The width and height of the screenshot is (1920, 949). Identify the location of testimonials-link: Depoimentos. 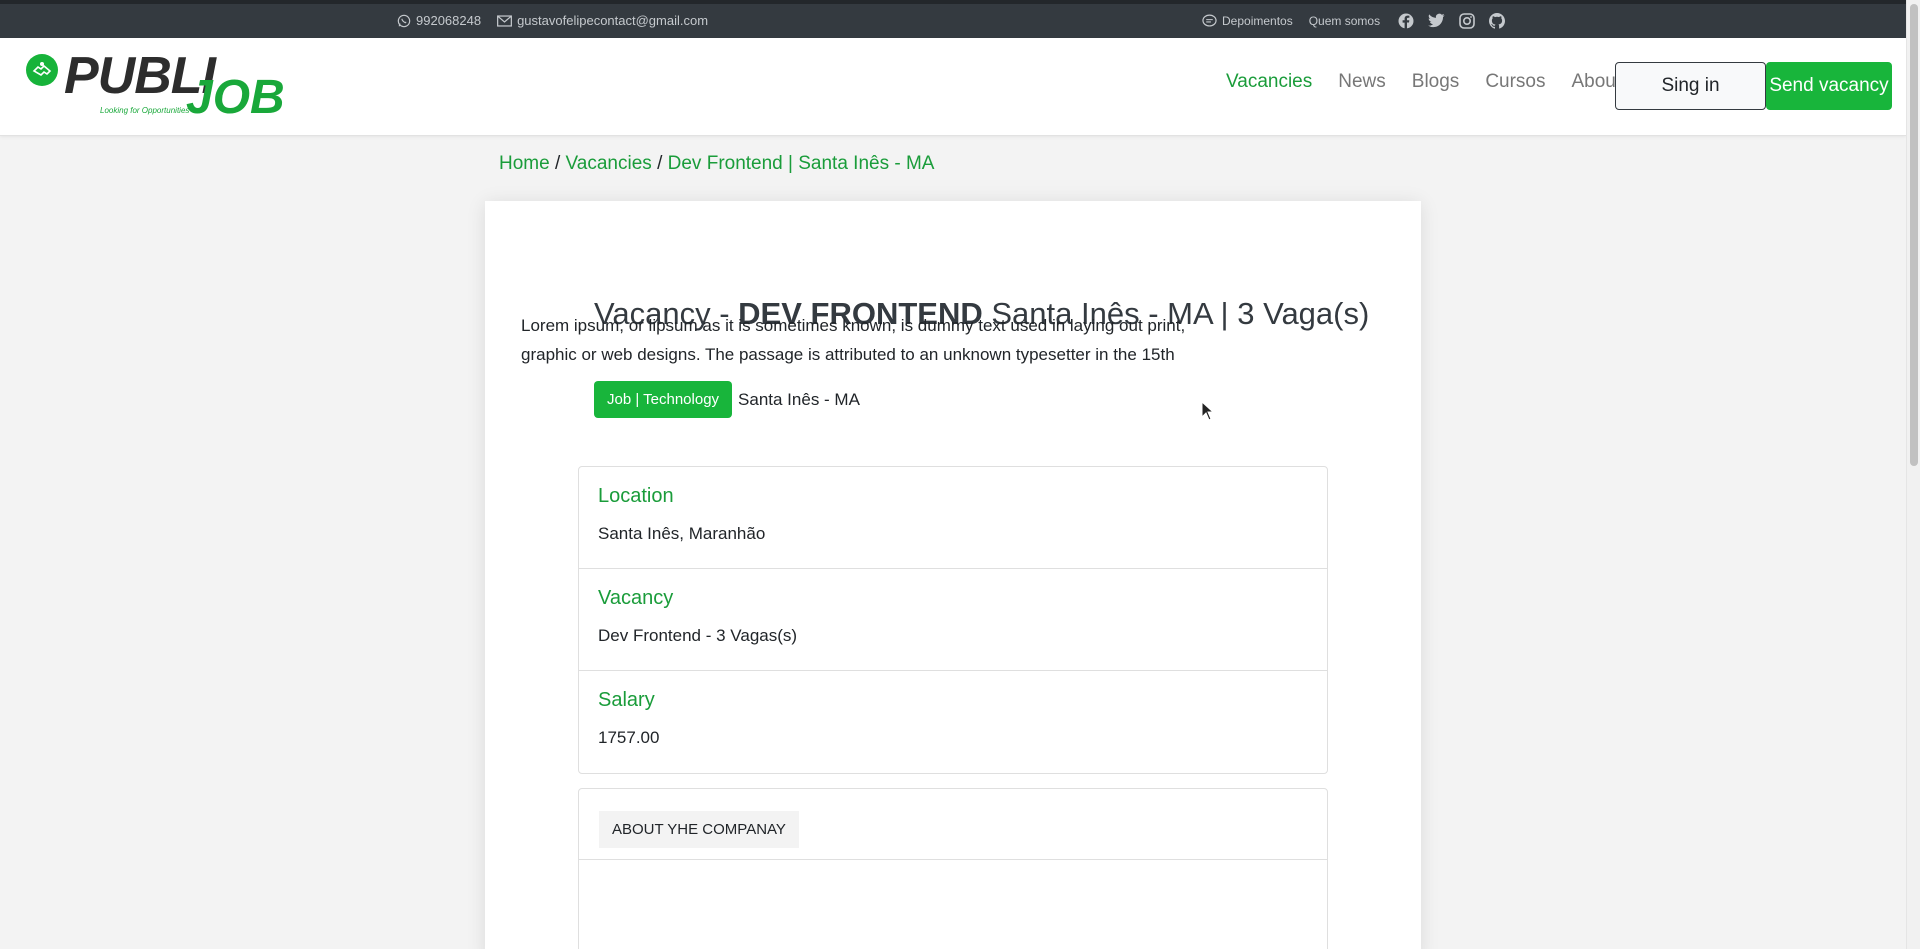
(1247, 21).